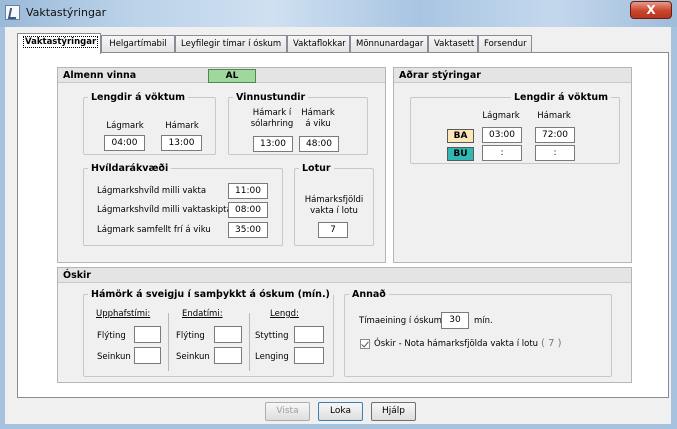 This screenshot has width=677, height=429. Describe the element at coordinates (271, 97) in the screenshot. I see `fieldset-legend: Vinnustundir` at that location.